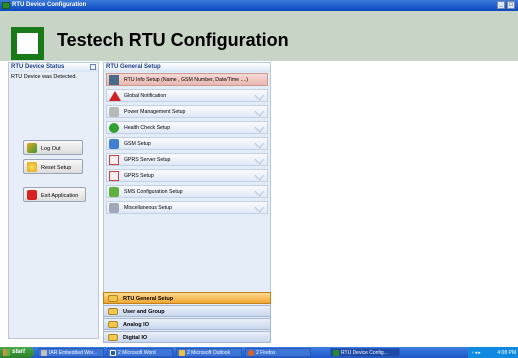  Describe the element at coordinates (114, 208) in the screenshot. I see `tools-icon` at that location.